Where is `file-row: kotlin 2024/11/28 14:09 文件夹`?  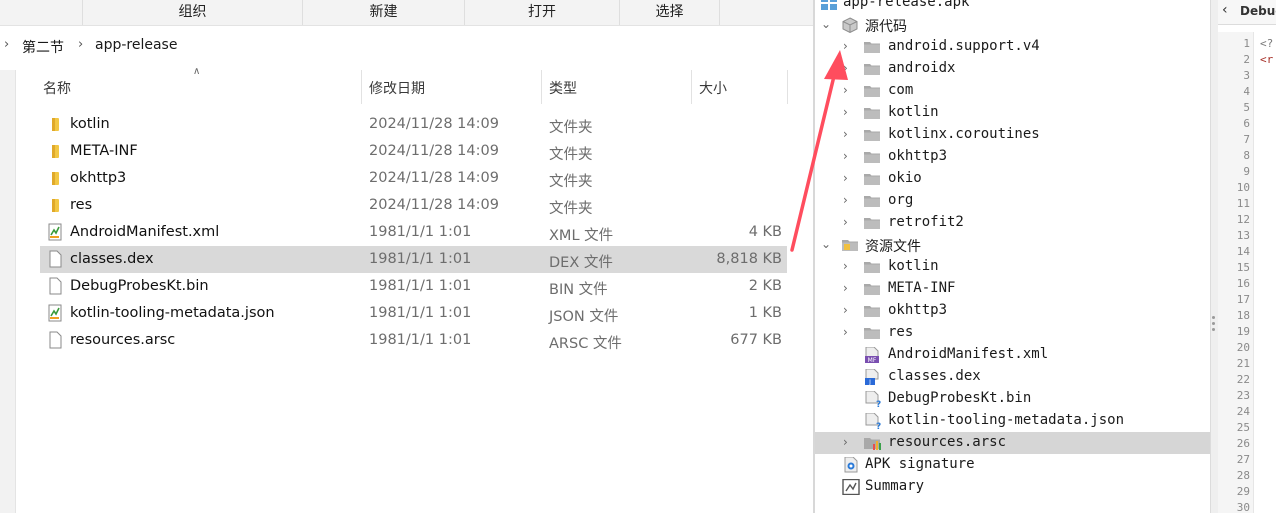 file-row: kotlin 2024/11/28 14:09 文件夹 is located at coordinates (413, 124).